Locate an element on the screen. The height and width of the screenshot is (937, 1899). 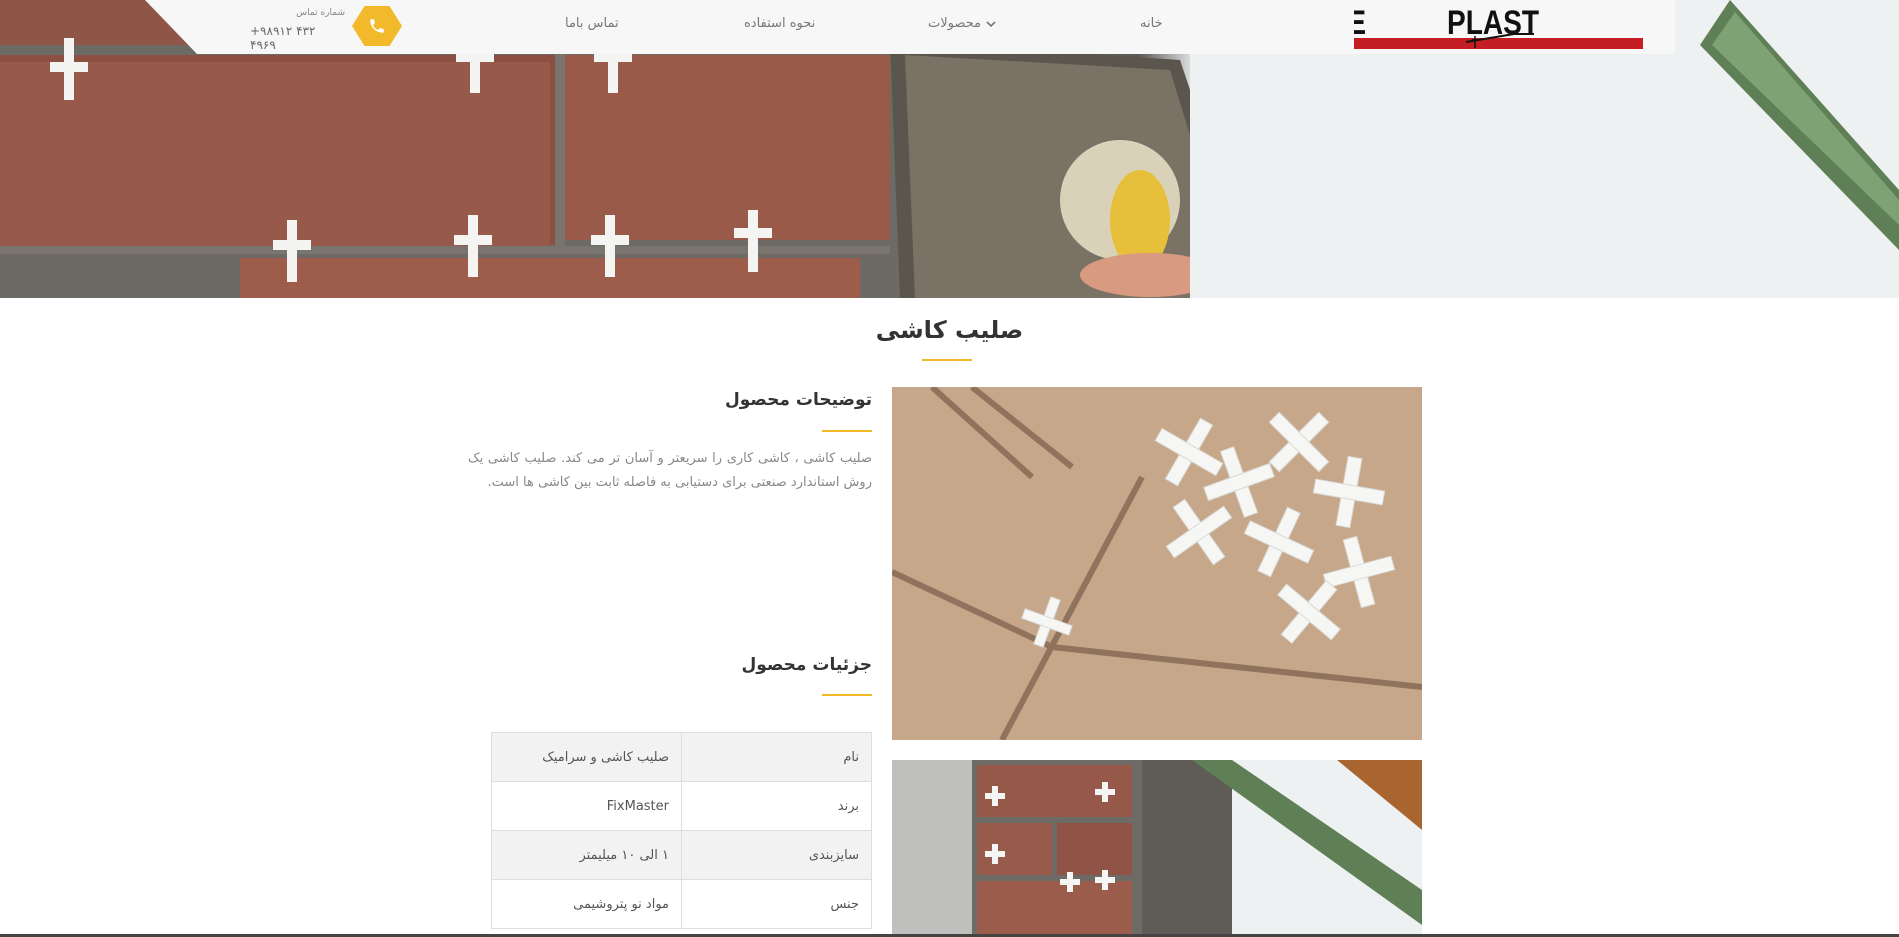
table-row: جنس مواد نو پتروشیمی is located at coordinates (681, 904).